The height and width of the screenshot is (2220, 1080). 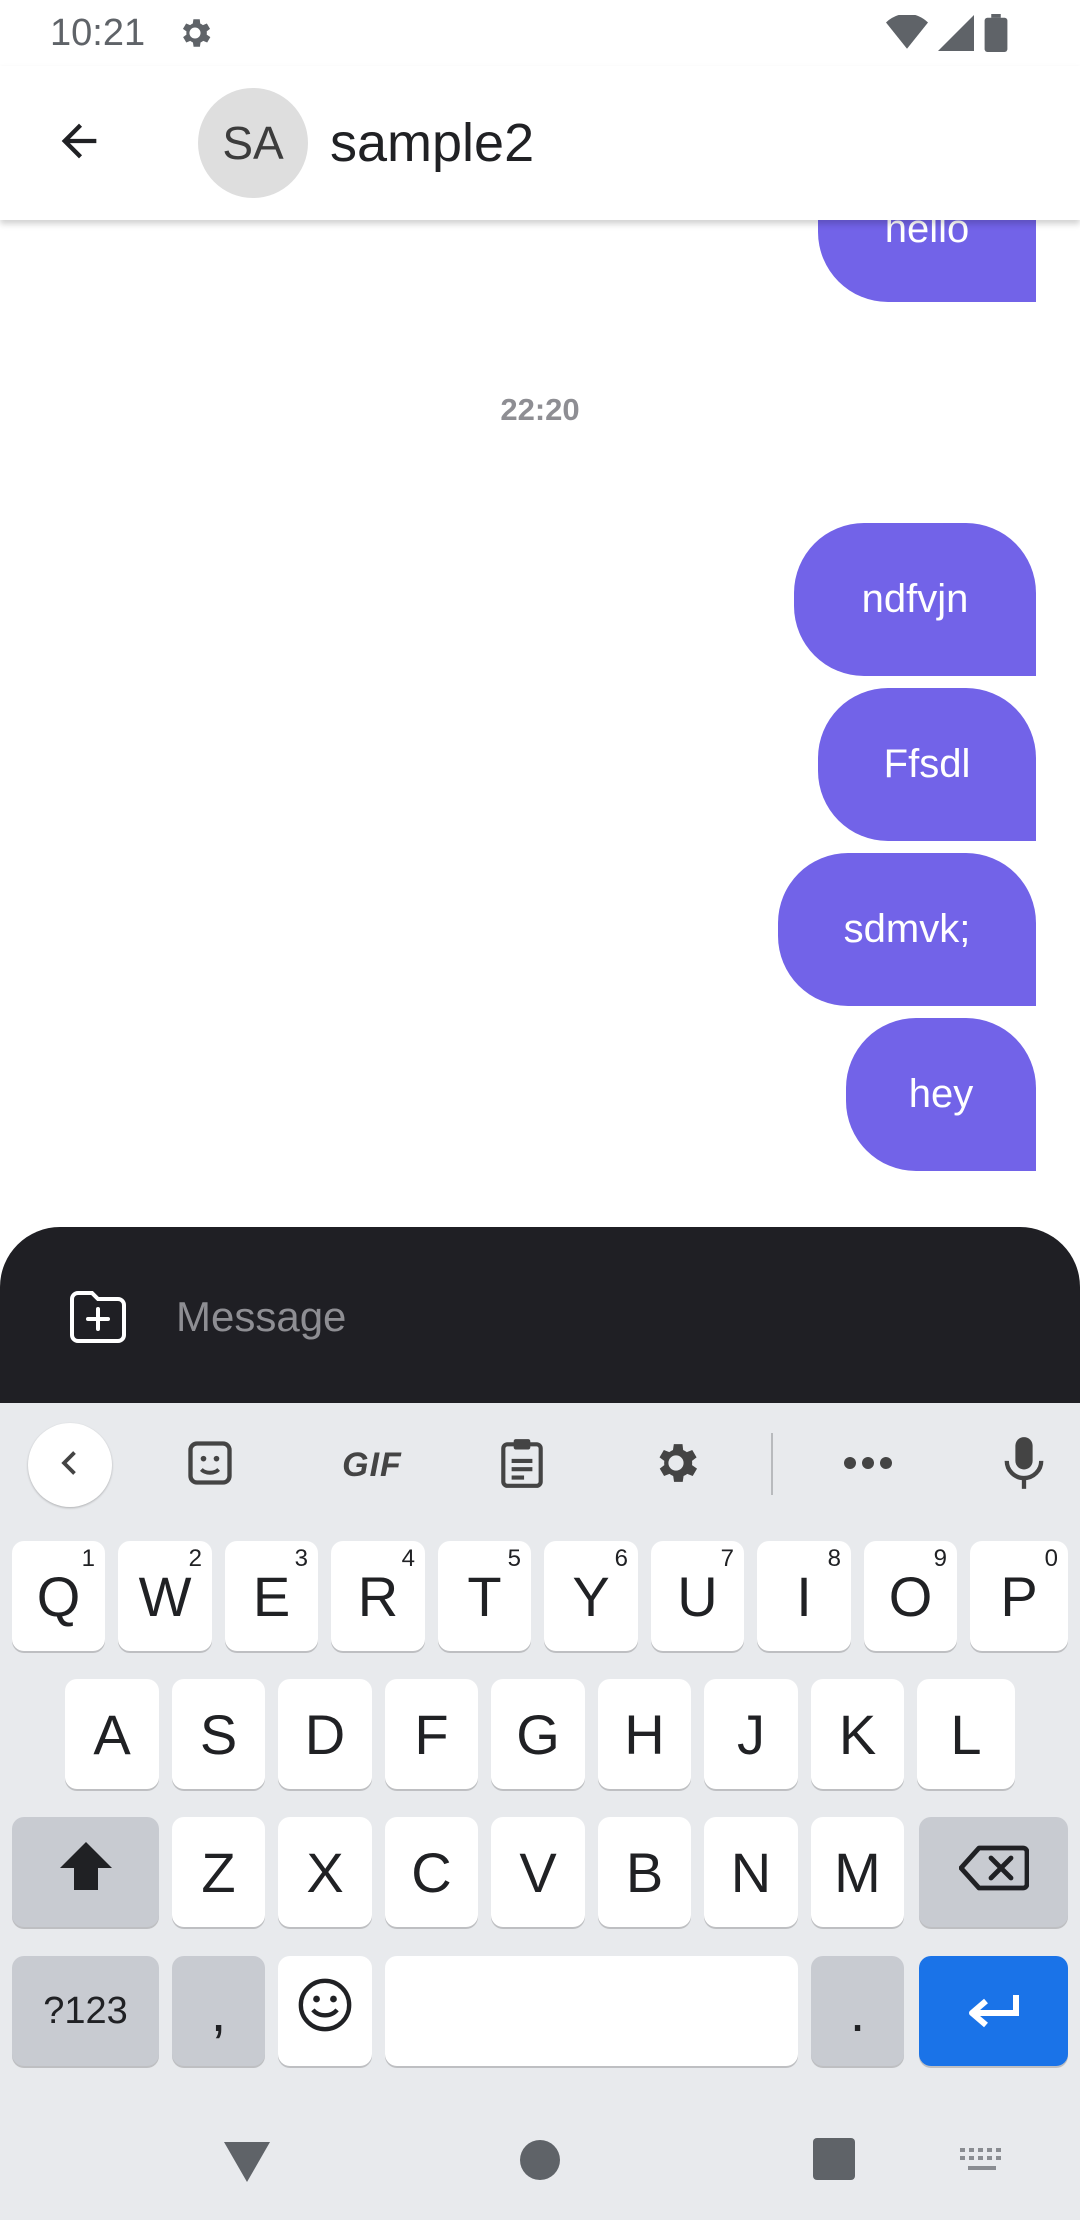 I want to click on message-bubble: hey, so click(x=941, y=1094).